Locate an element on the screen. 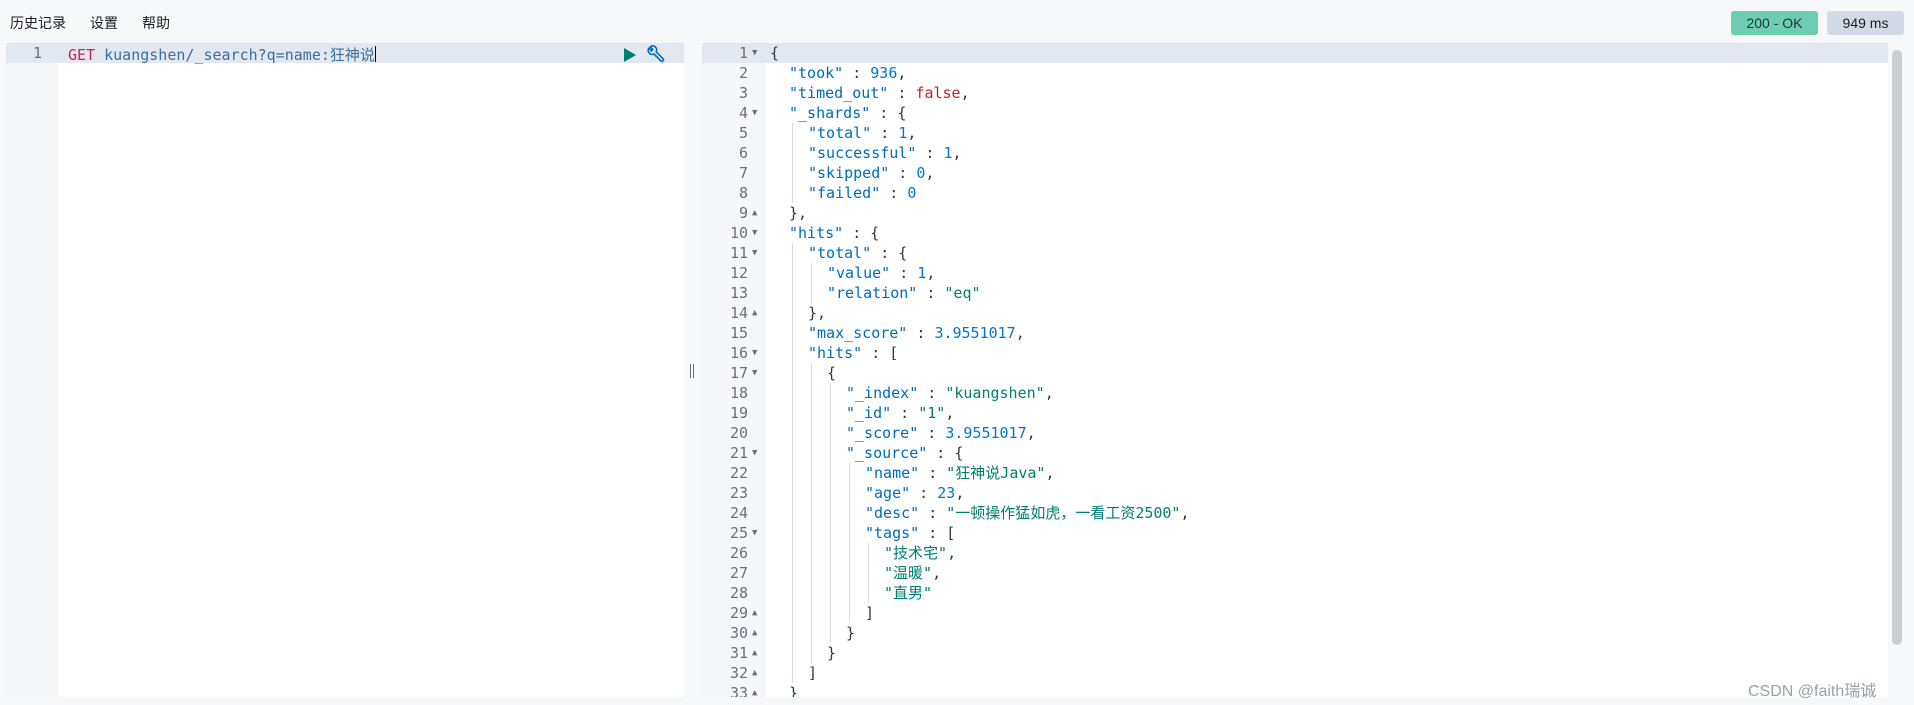 The image size is (1914, 705). token: "total" is located at coordinates (840, 253).